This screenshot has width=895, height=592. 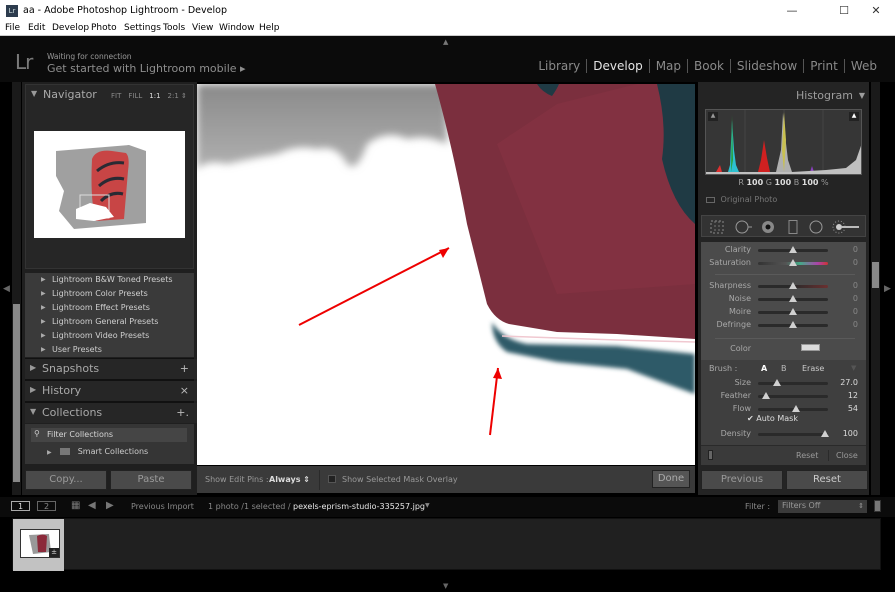 I want to click on red-eye-icon, so click(x=768, y=227).